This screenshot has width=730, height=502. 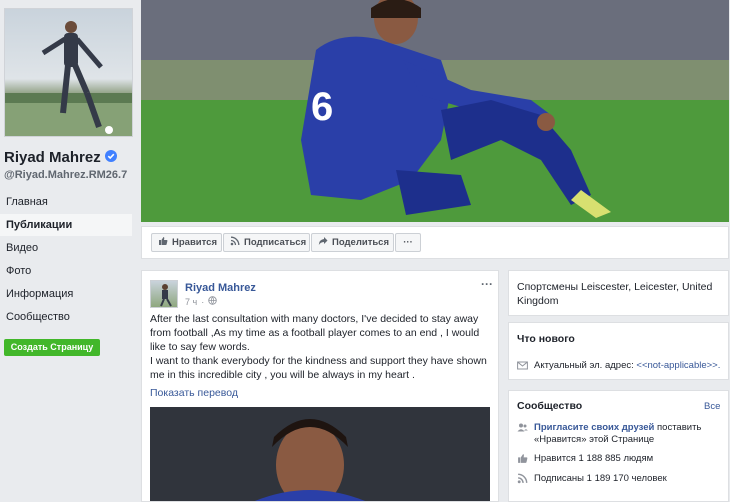 I want to click on community-see-all-link: Все, so click(x=712, y=406).